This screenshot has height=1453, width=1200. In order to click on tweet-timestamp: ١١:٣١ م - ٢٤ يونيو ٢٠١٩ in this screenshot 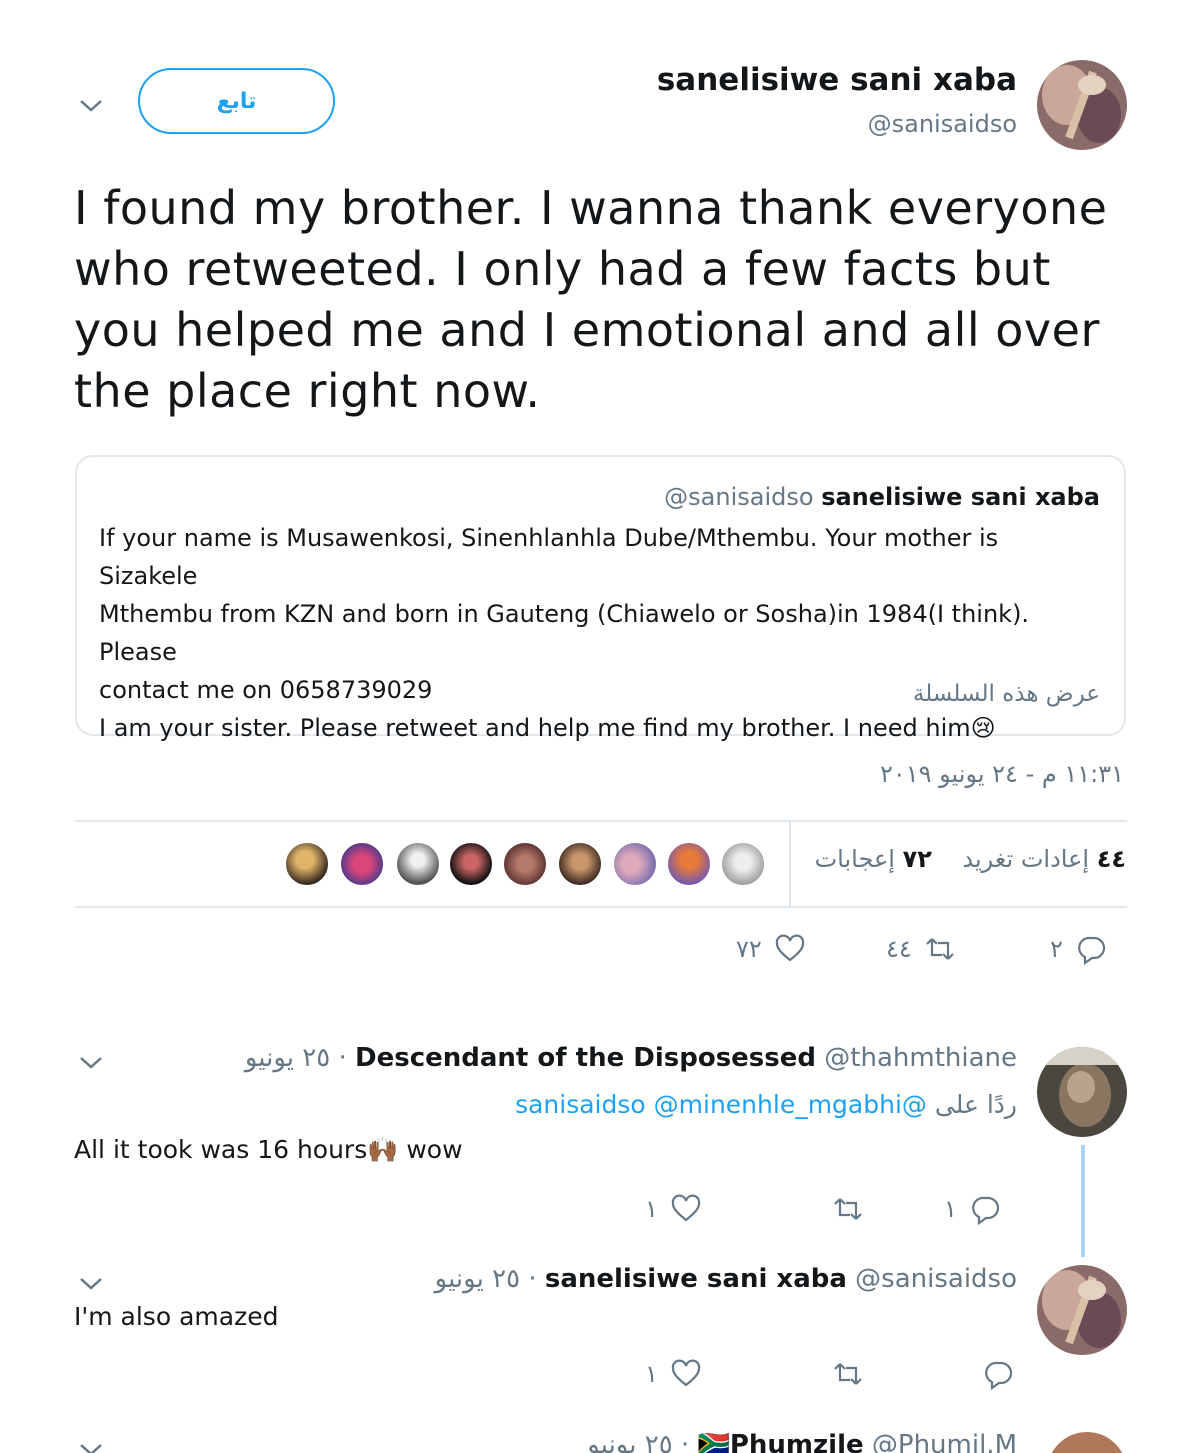, I will do `click(1002, 774)`.